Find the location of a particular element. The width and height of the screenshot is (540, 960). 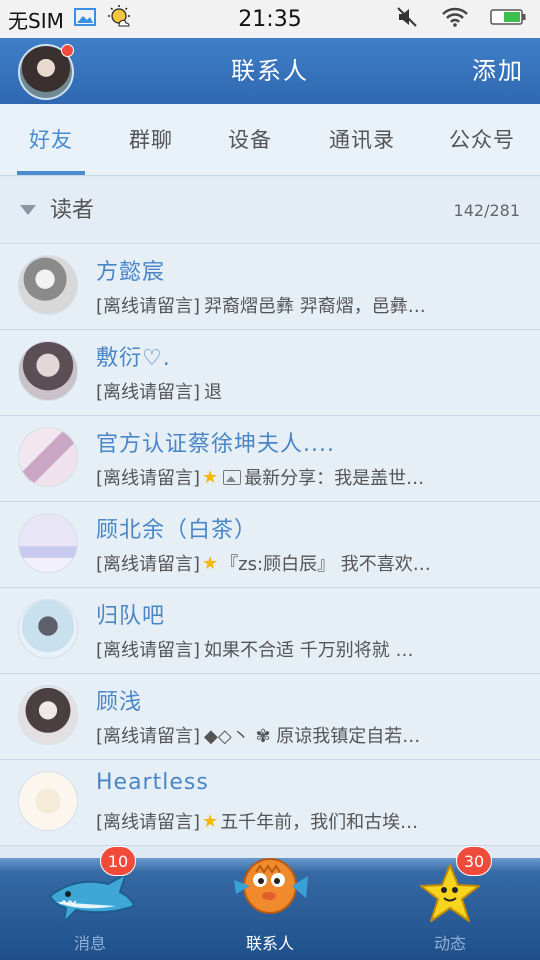

tab-groups: 群聊 is located at coordinates (151, 140).